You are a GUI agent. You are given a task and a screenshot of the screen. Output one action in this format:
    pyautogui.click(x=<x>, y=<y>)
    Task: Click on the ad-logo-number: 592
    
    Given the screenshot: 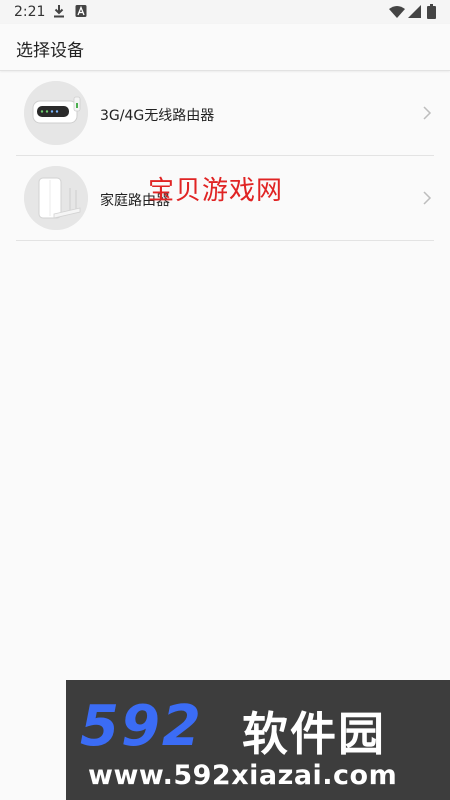 What is the action you would take?
    pyautogui.click(x=141, y=726)
    